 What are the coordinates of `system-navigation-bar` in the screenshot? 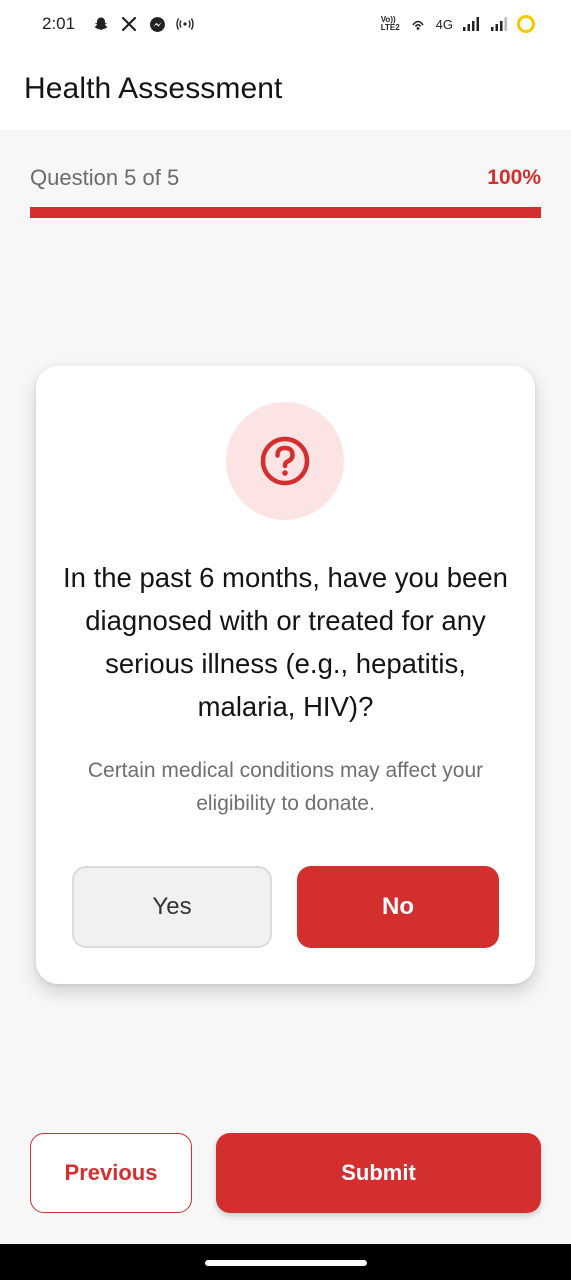 It's located at (285, 1262).